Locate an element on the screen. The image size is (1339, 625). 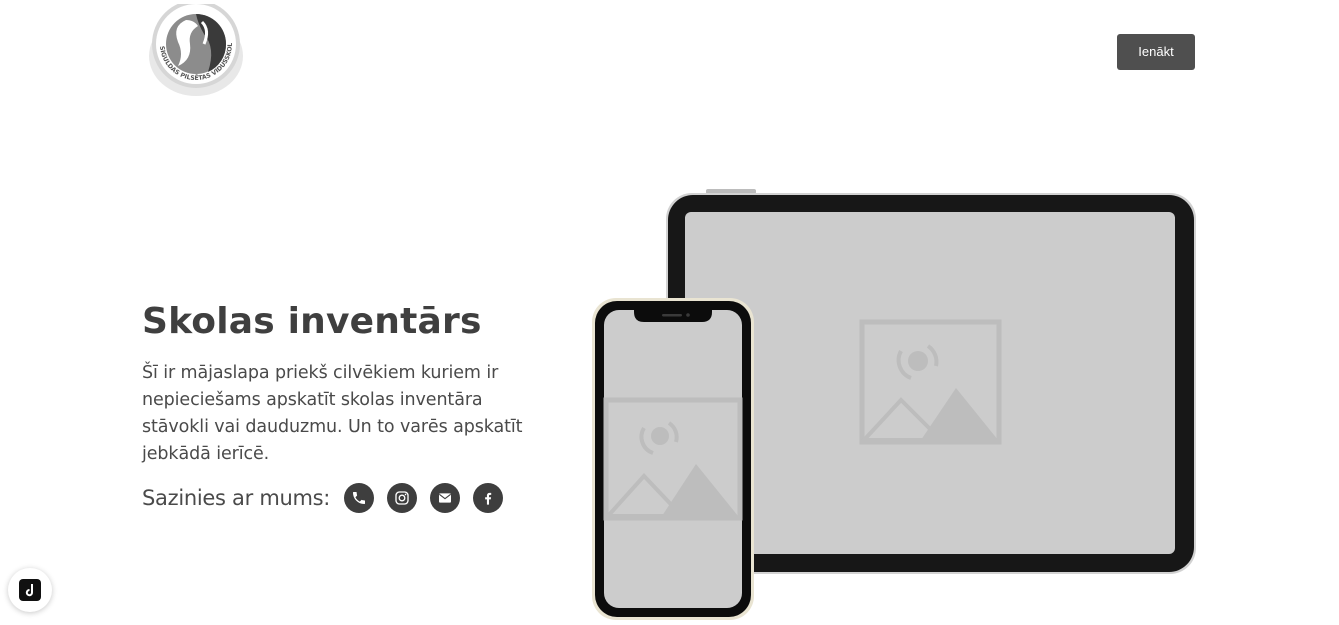
phone-button is located at coordinates (359, 498).